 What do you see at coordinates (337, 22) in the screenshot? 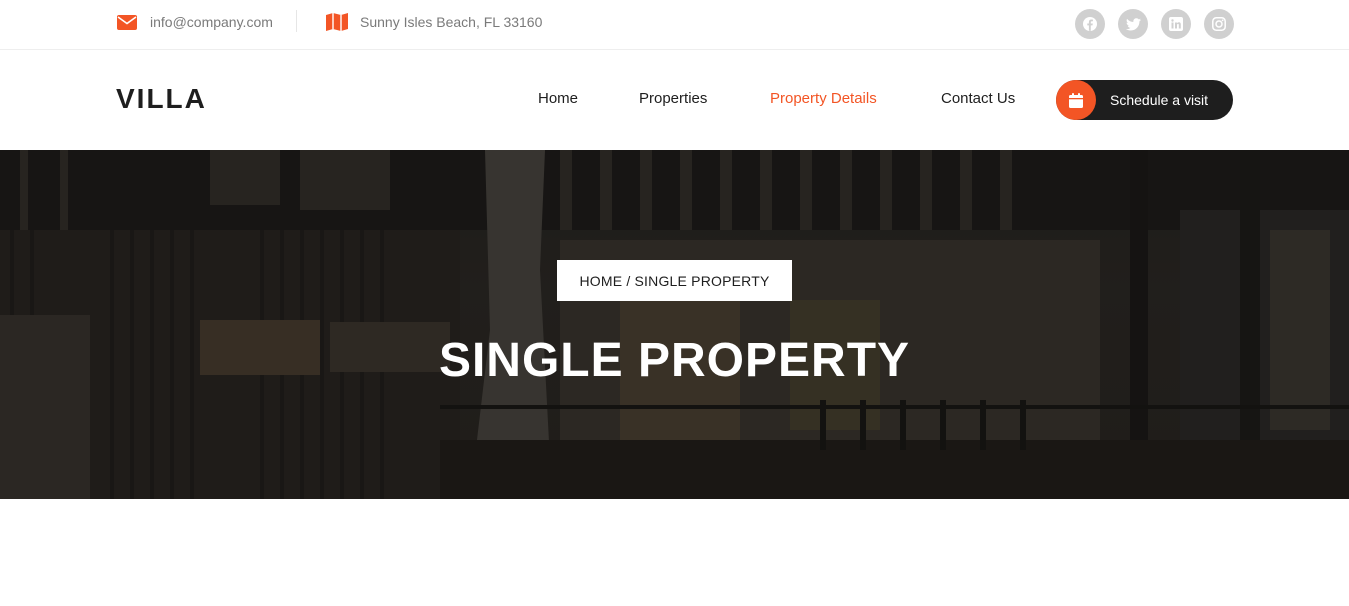
I see `map-icon` at bounding box center [337, 22].